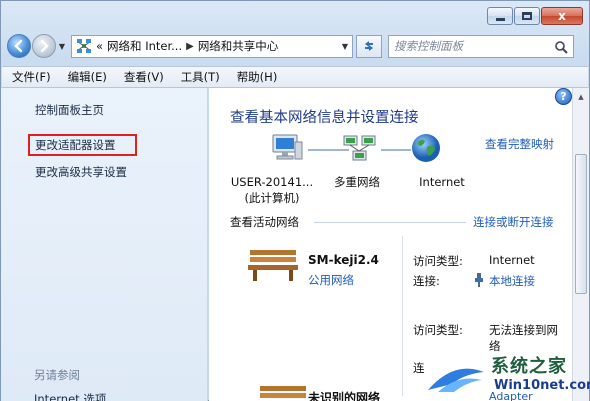 This screenshot has width=590, height=401. Describe the element at coordinates (99, 46) in the screenshot. I see `breadcrumb-overflow: «` at that location.